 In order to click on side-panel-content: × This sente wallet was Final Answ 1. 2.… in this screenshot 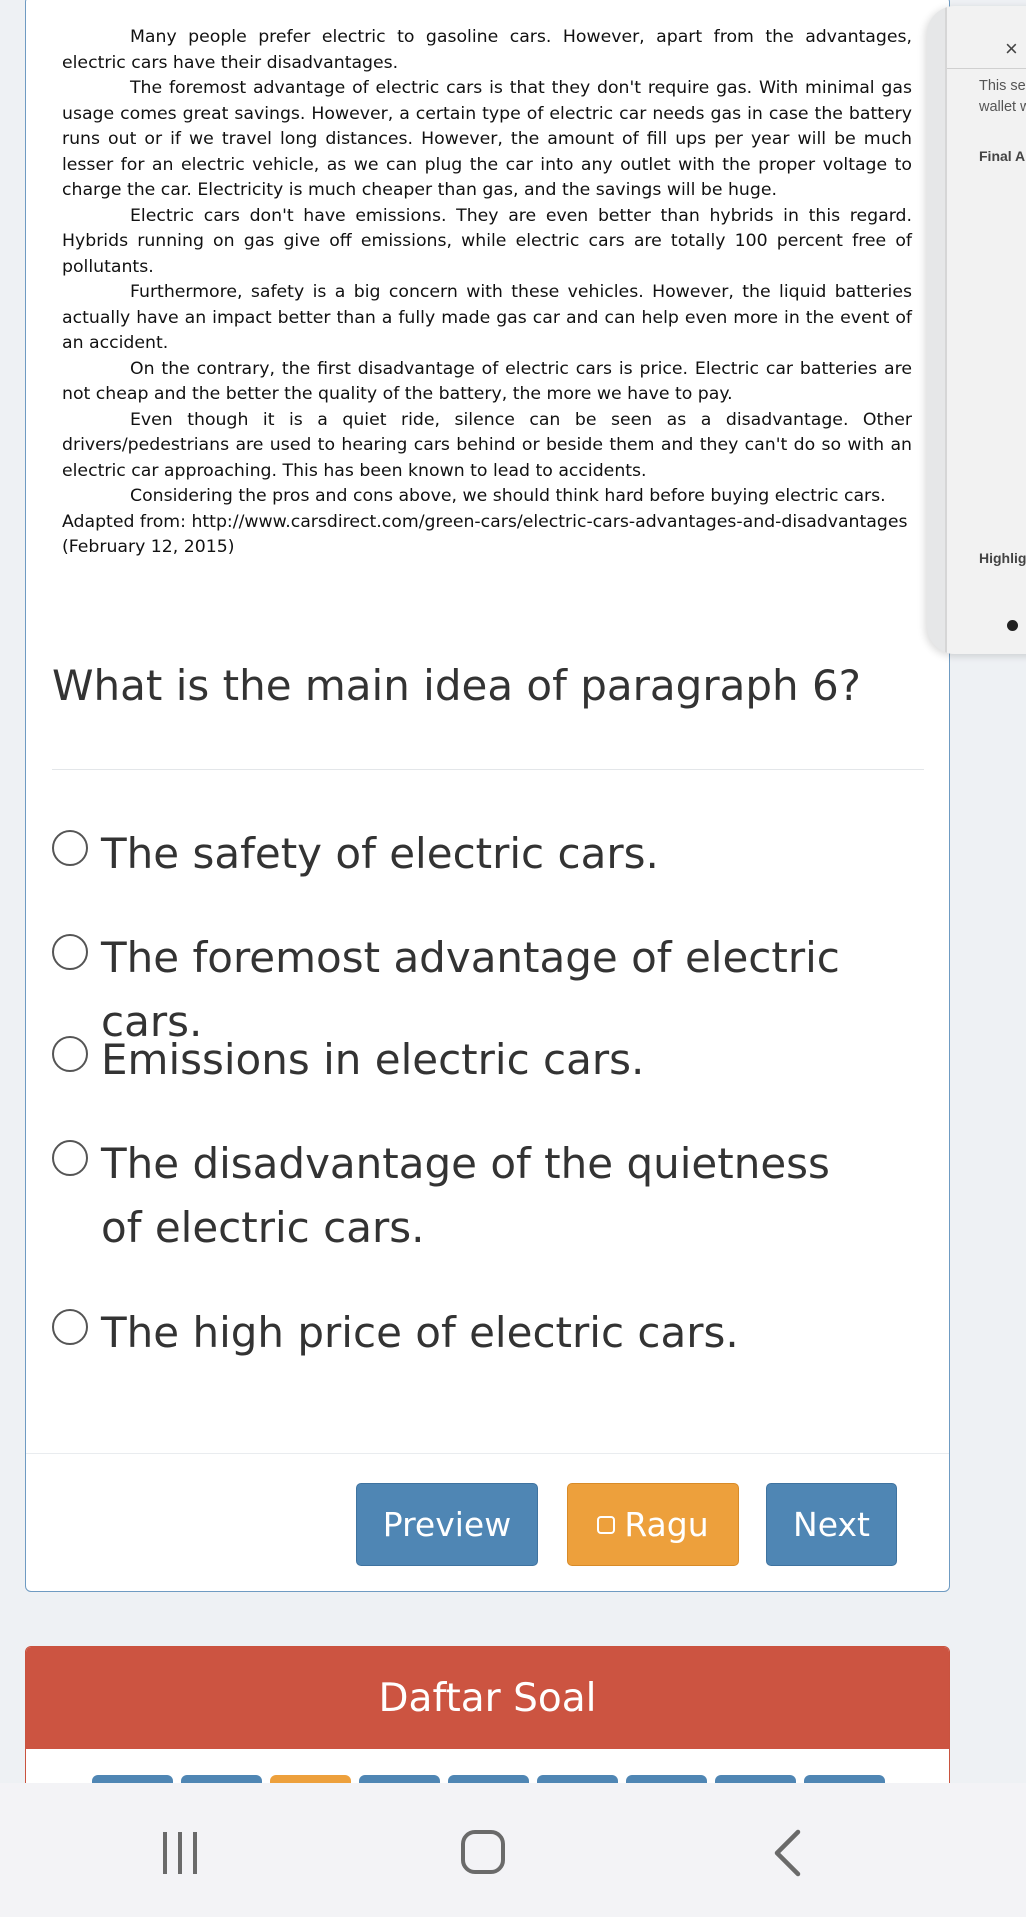, I will do `click(985, 330)`.